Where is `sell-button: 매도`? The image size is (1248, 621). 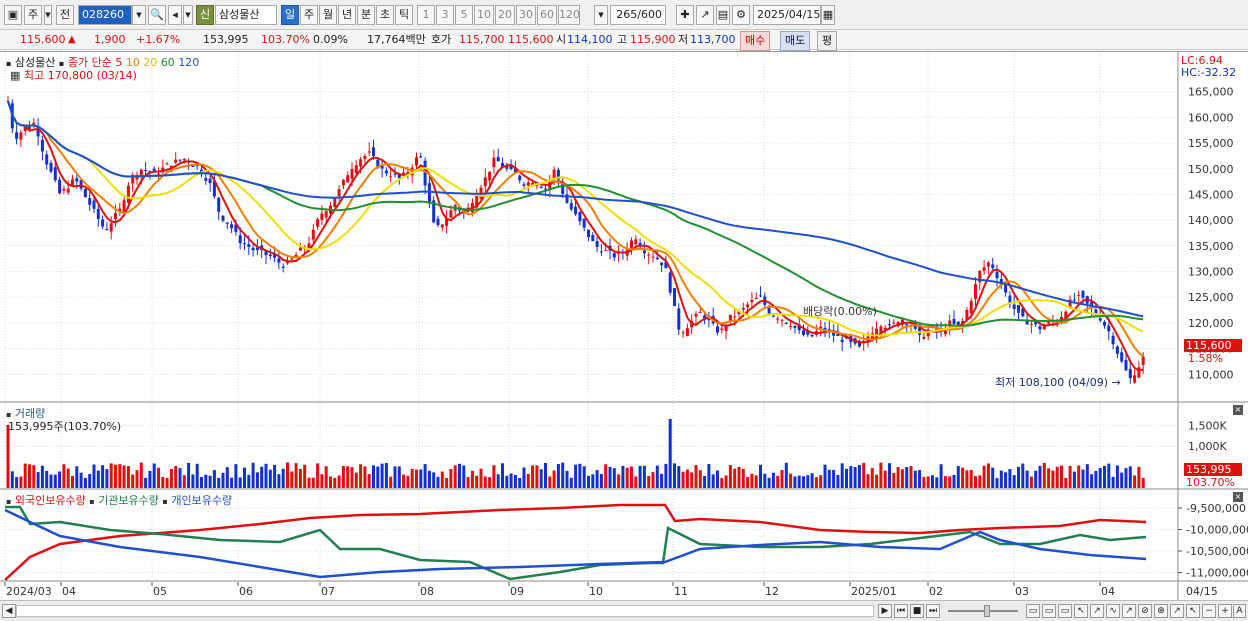
sell-button: 매도 is located at coordinates (795, 41).